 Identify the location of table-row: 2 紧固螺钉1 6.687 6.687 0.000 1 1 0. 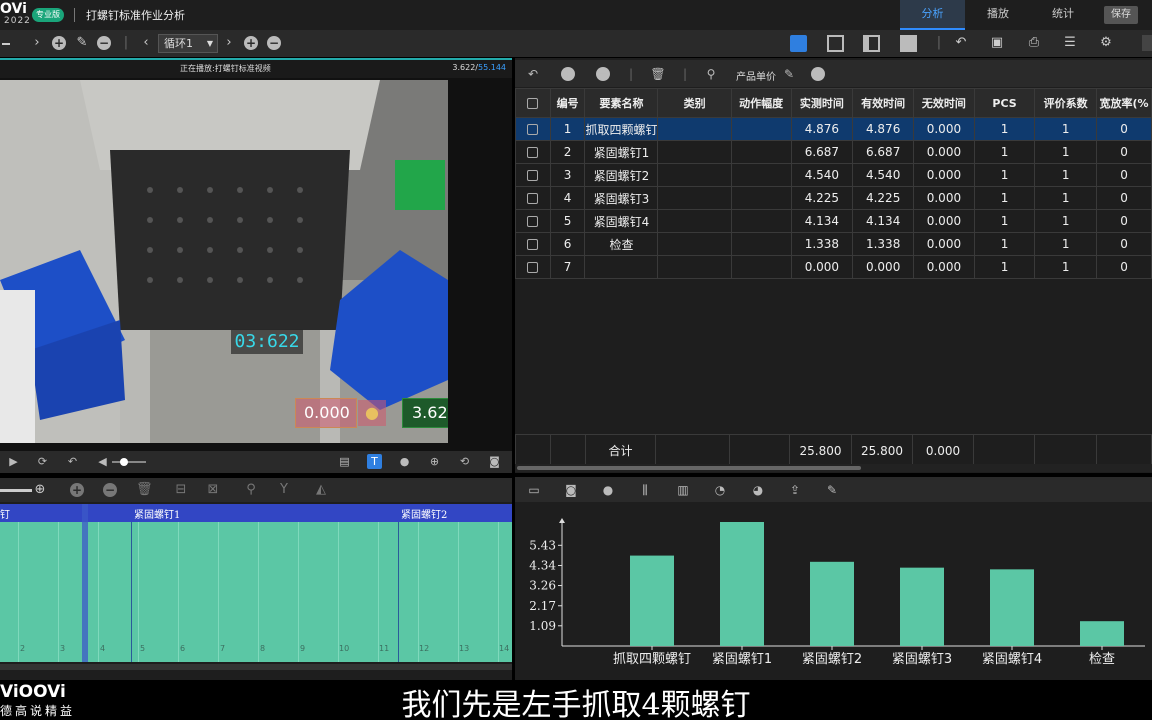
(833, 152).